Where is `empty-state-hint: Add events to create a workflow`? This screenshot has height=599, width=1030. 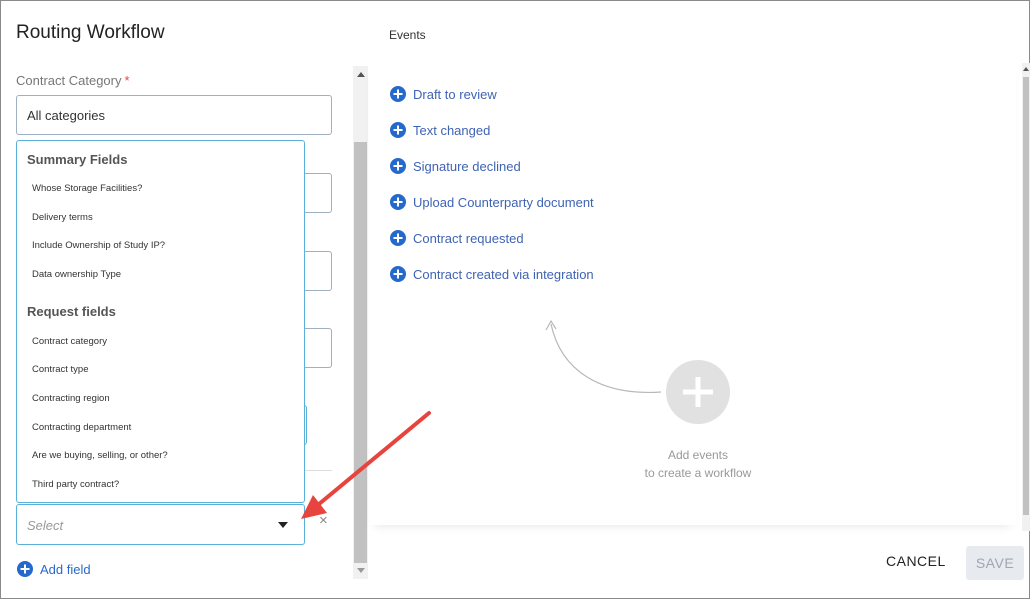 empty-state-hint: Add events to create a workflow is located at coordinates (698, 464).